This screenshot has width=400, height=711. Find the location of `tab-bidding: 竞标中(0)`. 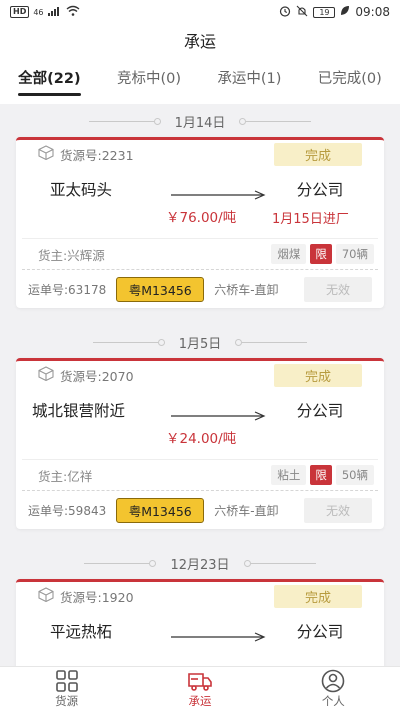

tab-bidding: 竞标中(0) is located at coordinates (149, 82).